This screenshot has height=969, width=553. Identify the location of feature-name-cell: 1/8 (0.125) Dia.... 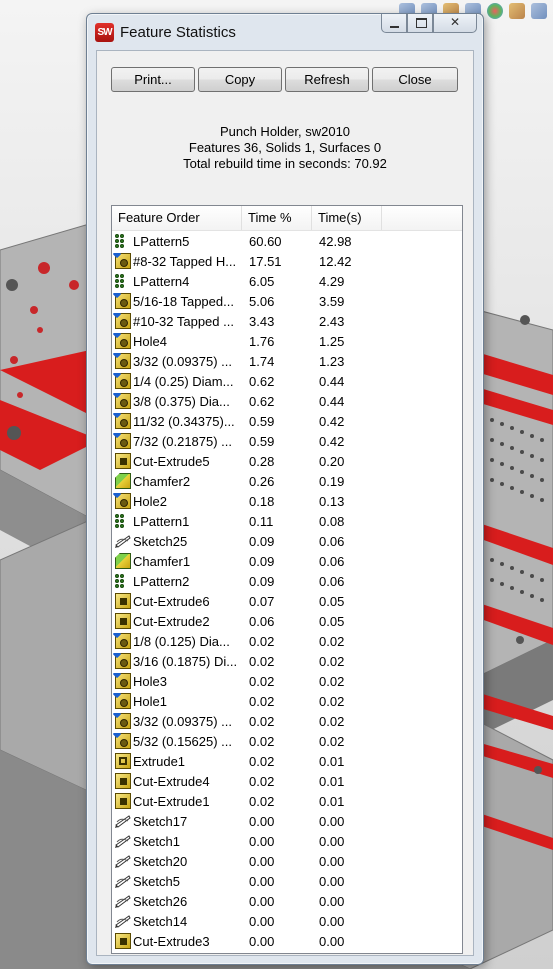
(177, 641).